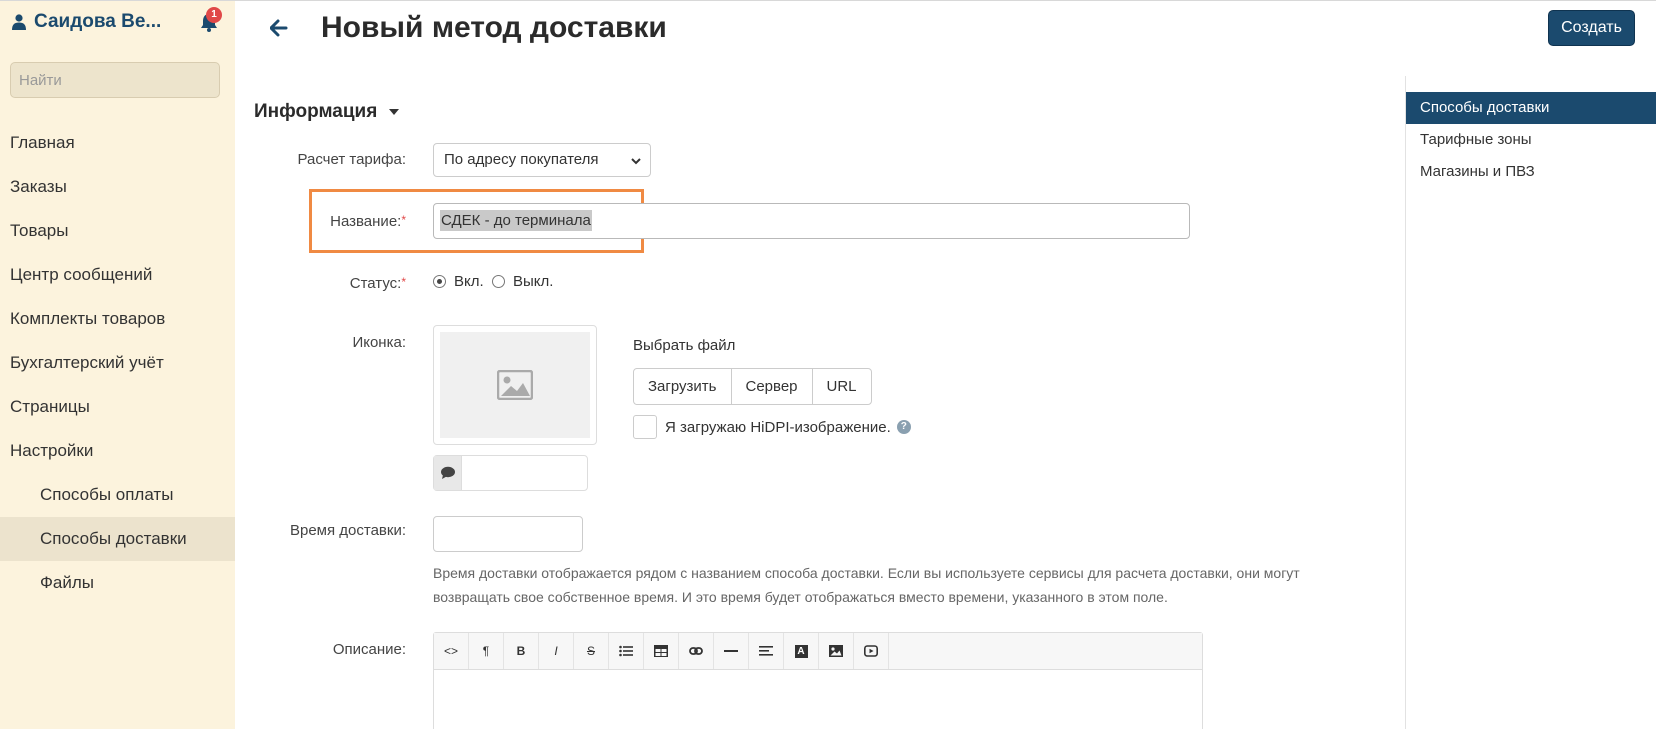 The image size is (1656, 729). I want to click on italic-icon: I, so click(556, 651).